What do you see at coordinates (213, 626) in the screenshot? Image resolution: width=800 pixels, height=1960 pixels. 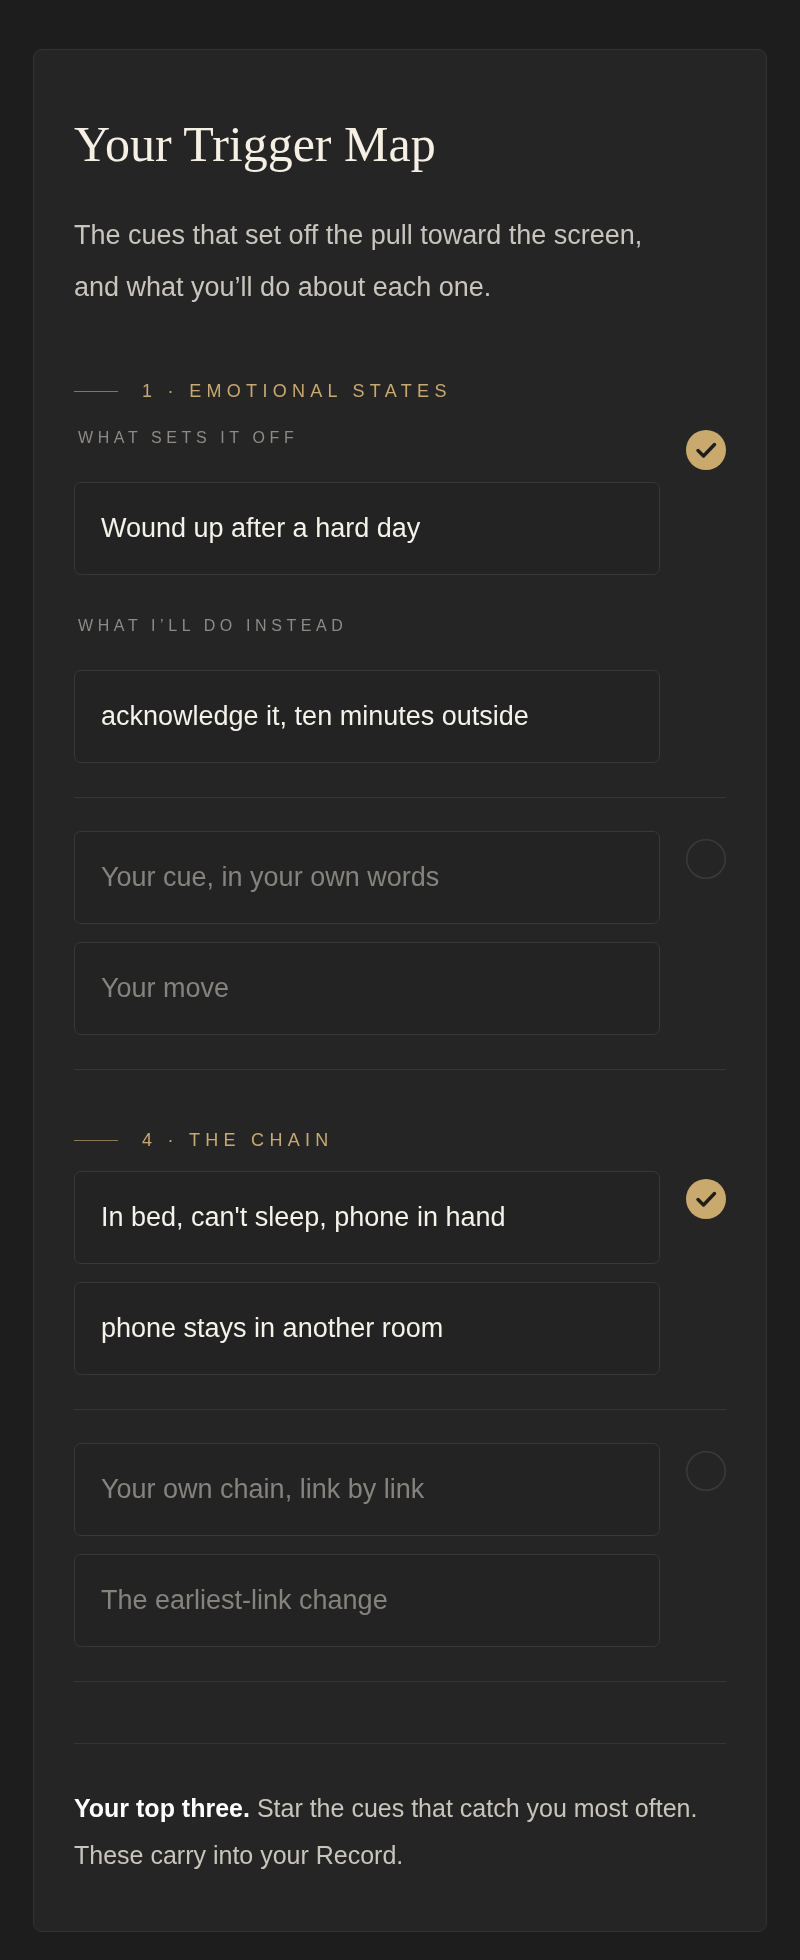 I see `field-label: WHAT I’LL DO INSTEAD` at bounding box center [213, 626].